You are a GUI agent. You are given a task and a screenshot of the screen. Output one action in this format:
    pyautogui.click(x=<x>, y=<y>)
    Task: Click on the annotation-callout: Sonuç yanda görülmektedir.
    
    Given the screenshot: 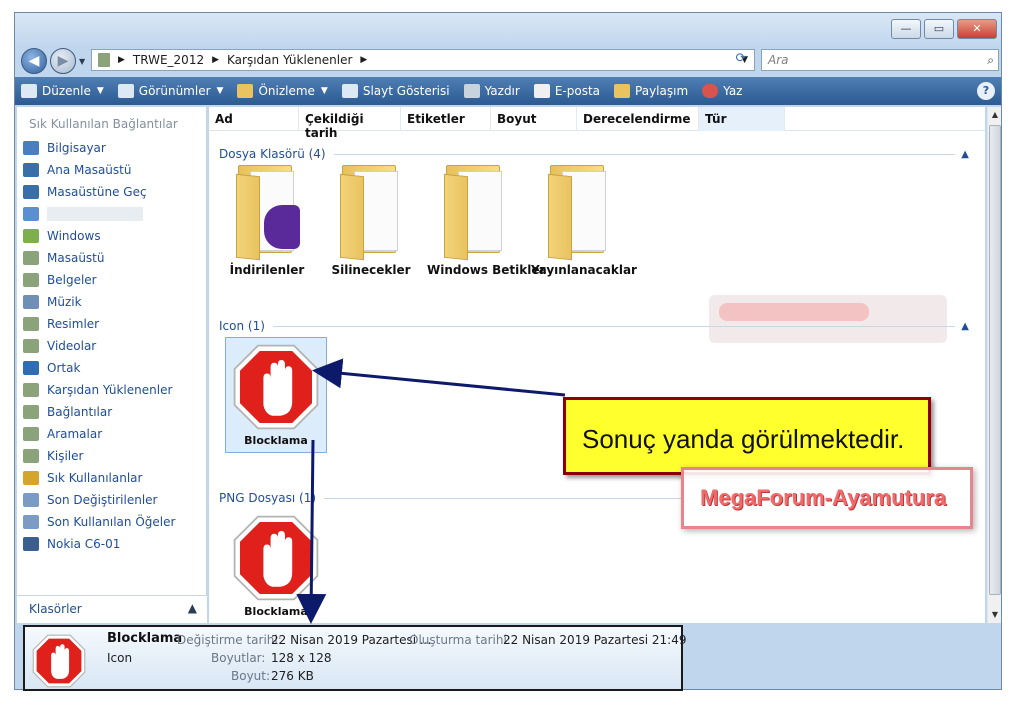 What is the action you would take?
    pyautogui.click(x=747, y=436)
    